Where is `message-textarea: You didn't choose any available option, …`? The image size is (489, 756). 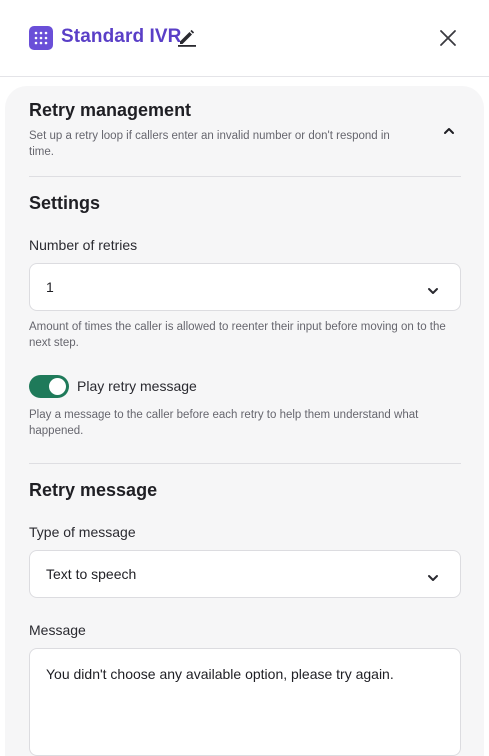 message-textarea: You didn't choose any available option, … is located at coordinates (245, 702).